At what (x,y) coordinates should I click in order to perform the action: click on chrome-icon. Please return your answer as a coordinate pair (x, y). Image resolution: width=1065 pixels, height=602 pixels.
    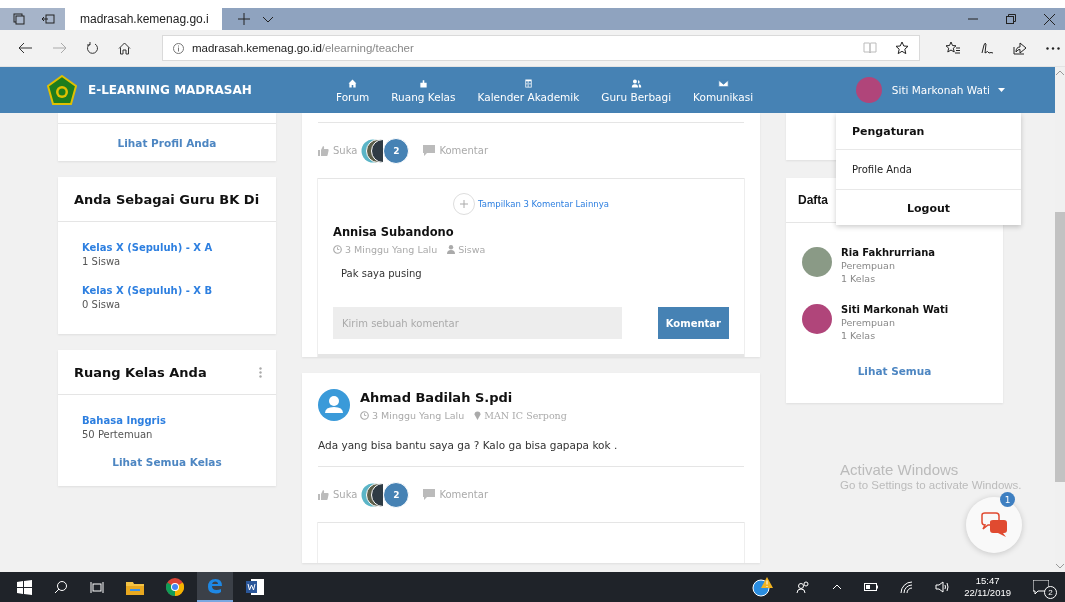
    Looking at the image, I should click on (175, 587).